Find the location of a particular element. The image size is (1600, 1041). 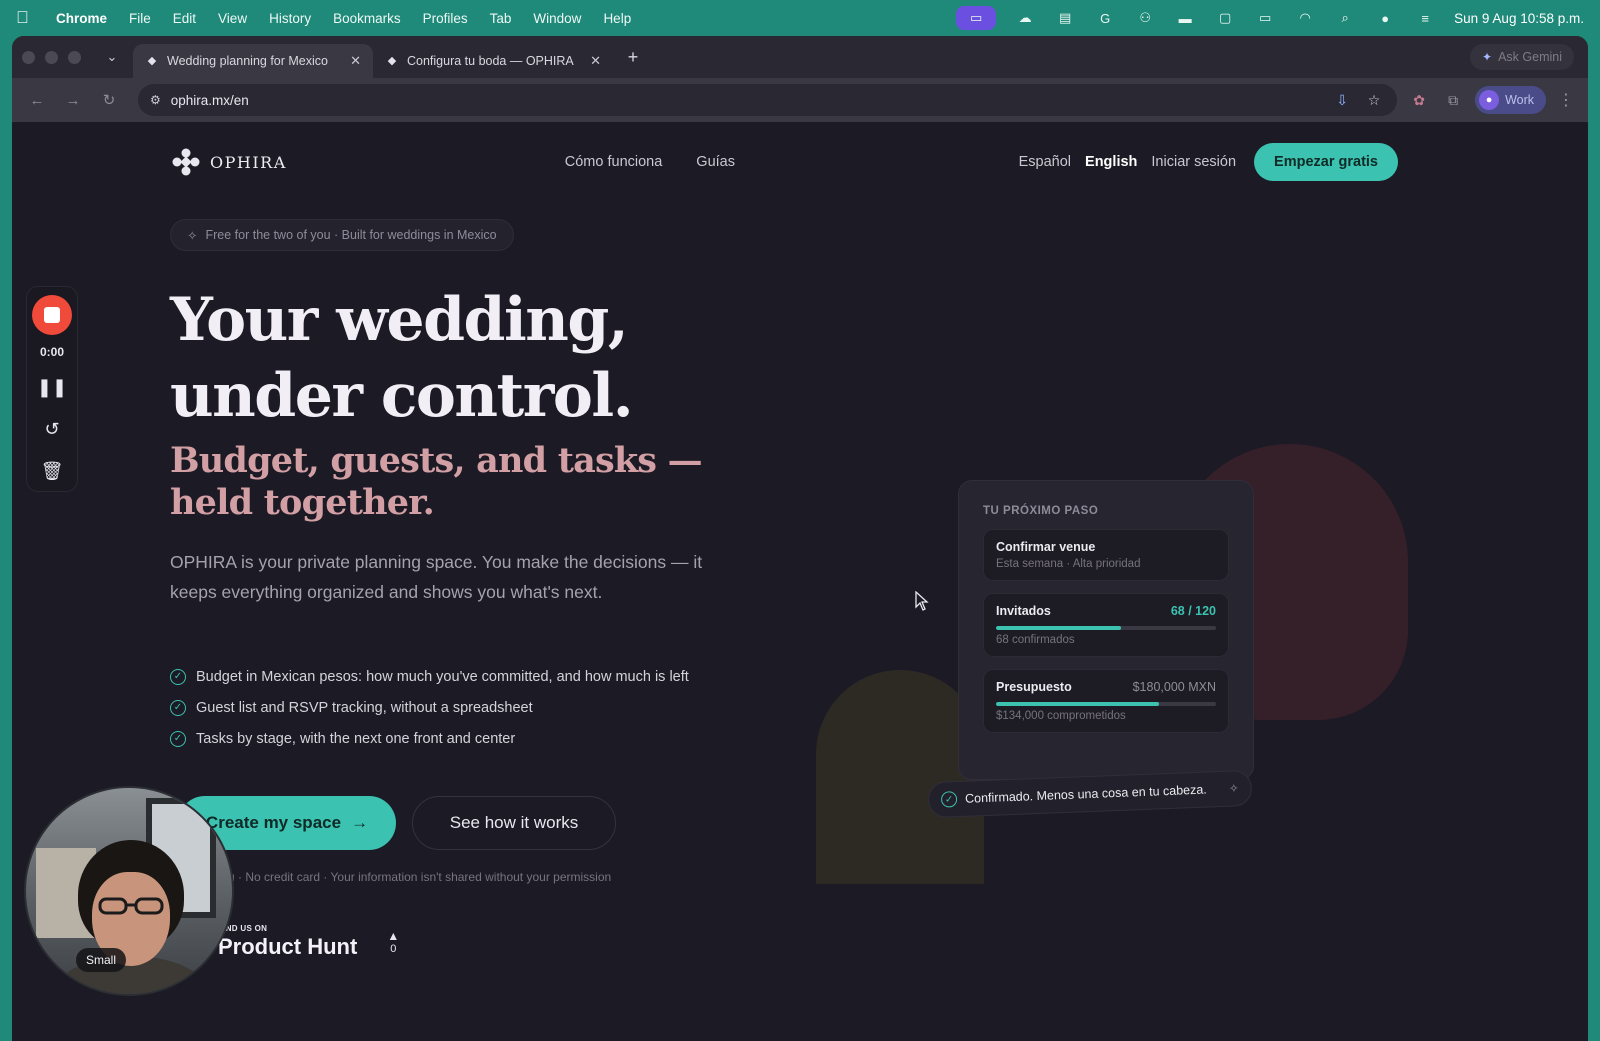

product-hunt-name: Product Hunt is located at coordinates (288, 946).